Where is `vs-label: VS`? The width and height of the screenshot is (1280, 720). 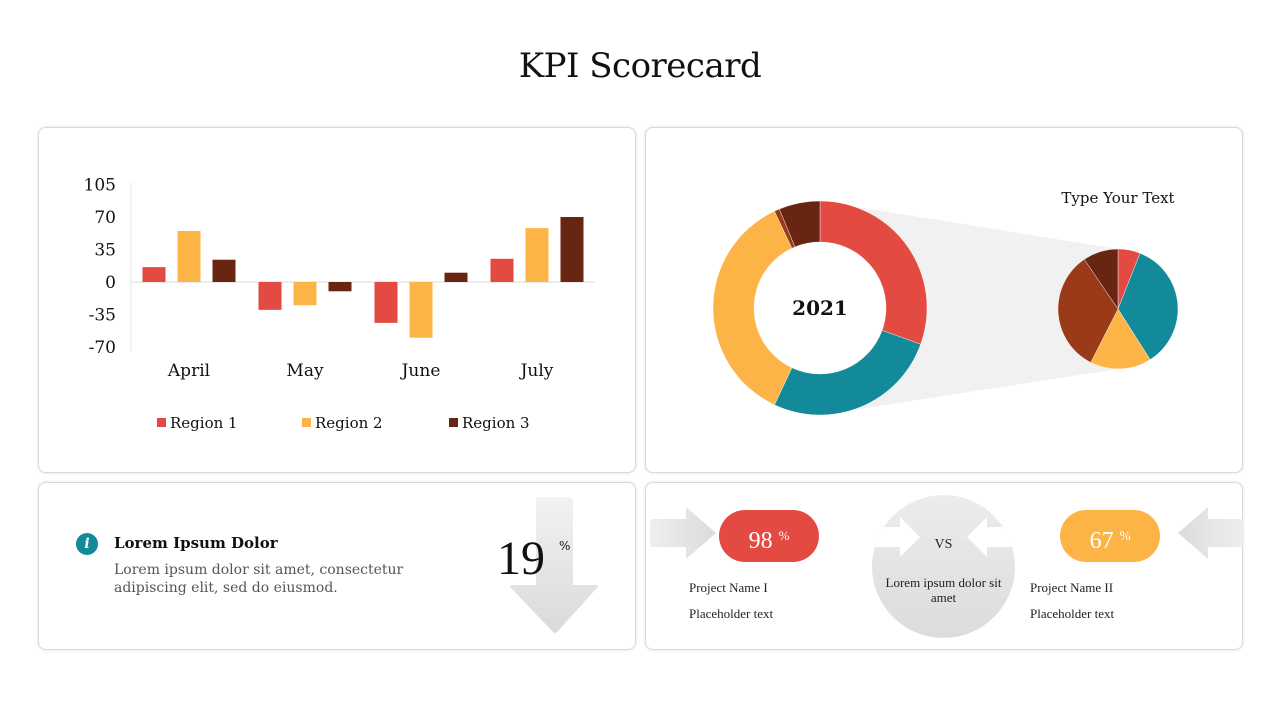 vs-label: VS is located at coordinates (943, 544).